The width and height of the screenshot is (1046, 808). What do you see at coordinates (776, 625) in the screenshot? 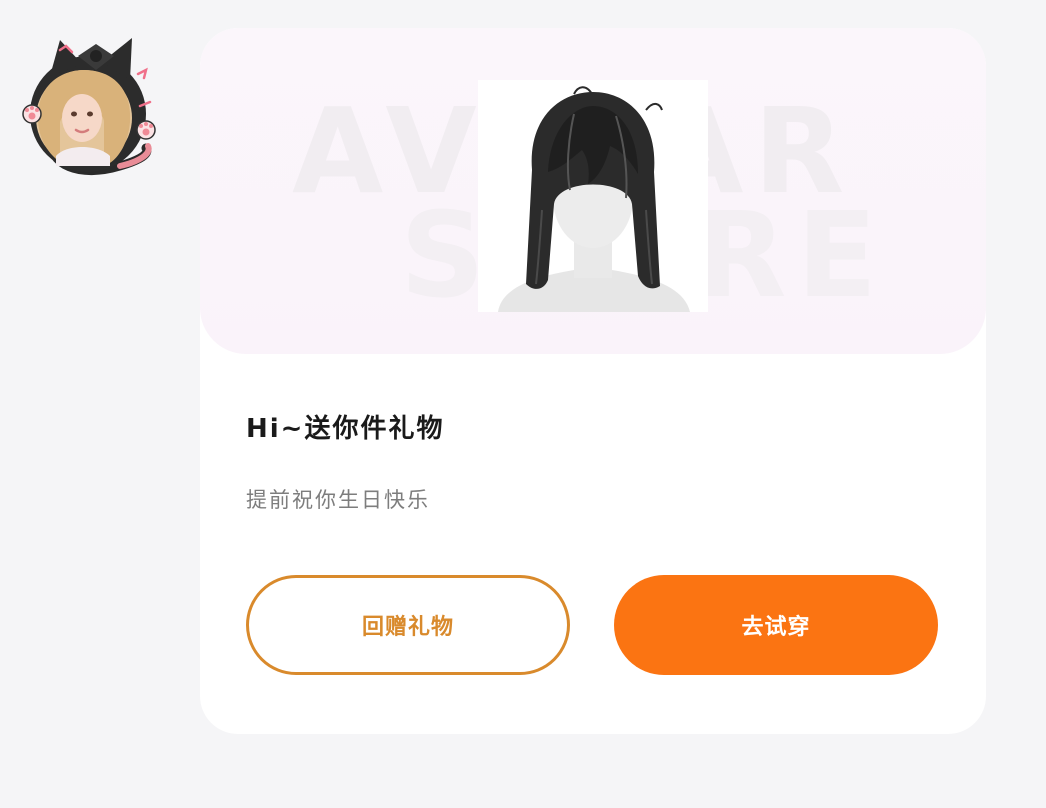
I see `try-on-button: 去试穿` at bounding box center [776, 625].